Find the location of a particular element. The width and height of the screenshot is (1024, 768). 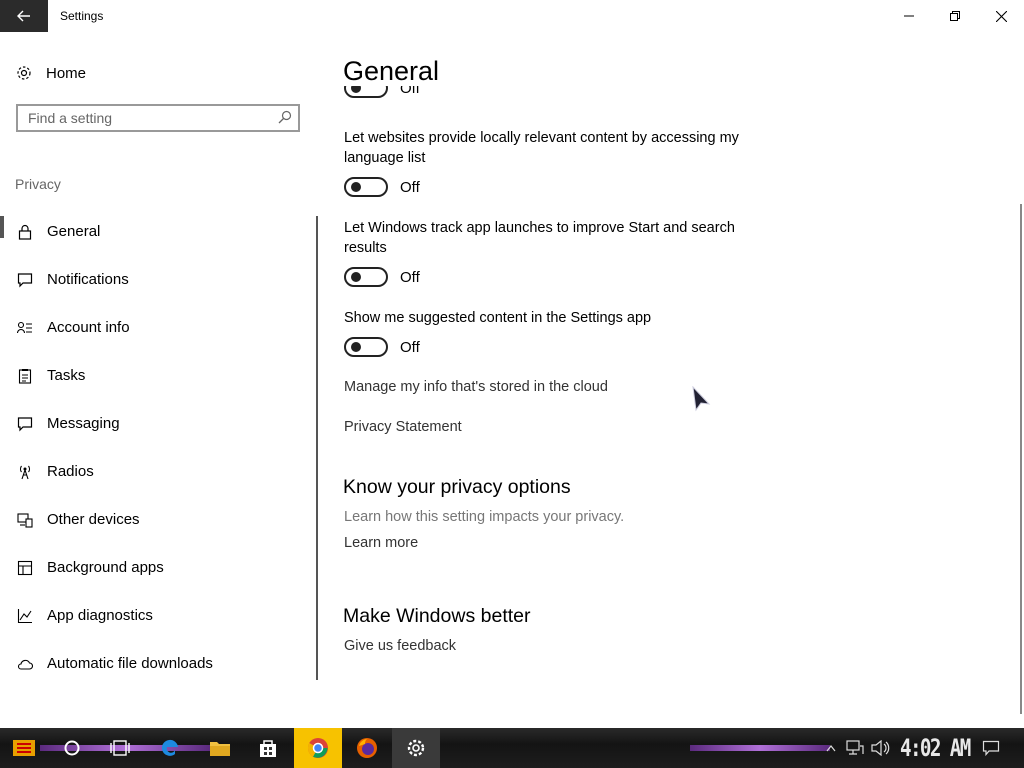

back-arrow-icon is located at coordinates (23, 16).